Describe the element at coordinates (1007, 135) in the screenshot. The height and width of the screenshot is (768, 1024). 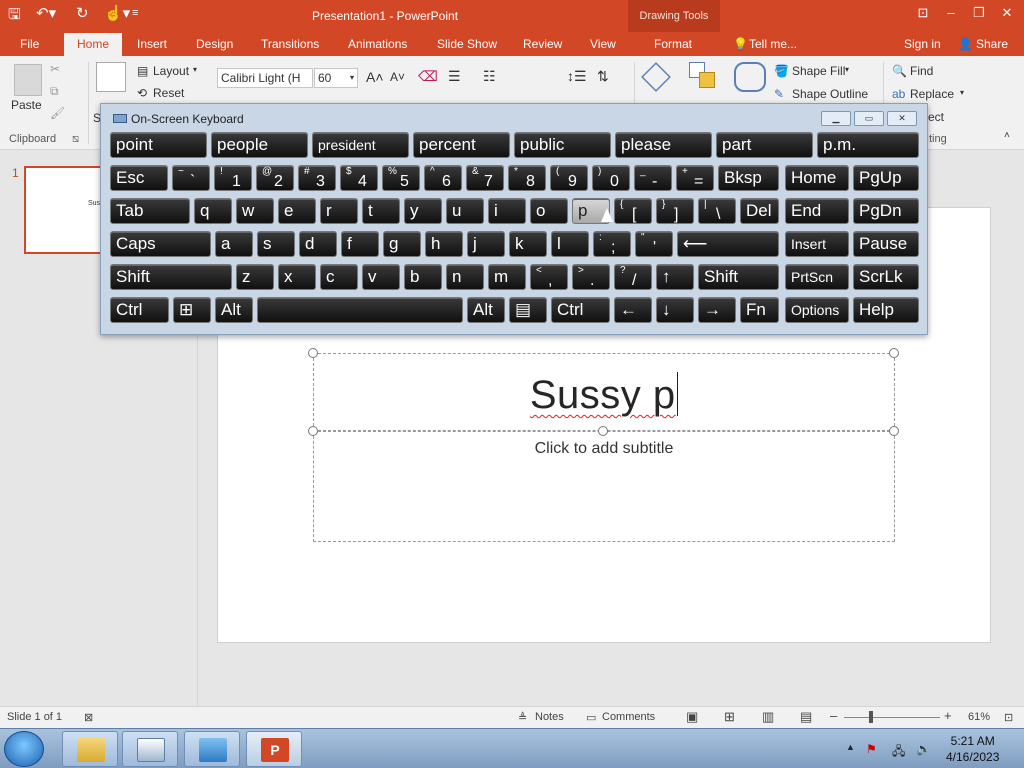
I see `collapse-ribbon-icon: ˄` at that location.